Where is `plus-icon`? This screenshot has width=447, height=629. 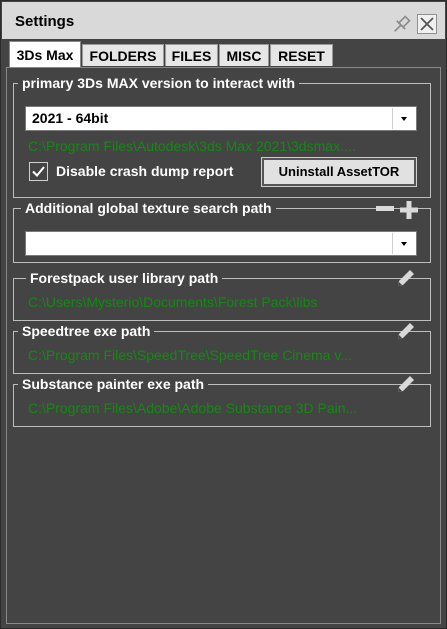 plus-icon is located at coordinates (409, 212).